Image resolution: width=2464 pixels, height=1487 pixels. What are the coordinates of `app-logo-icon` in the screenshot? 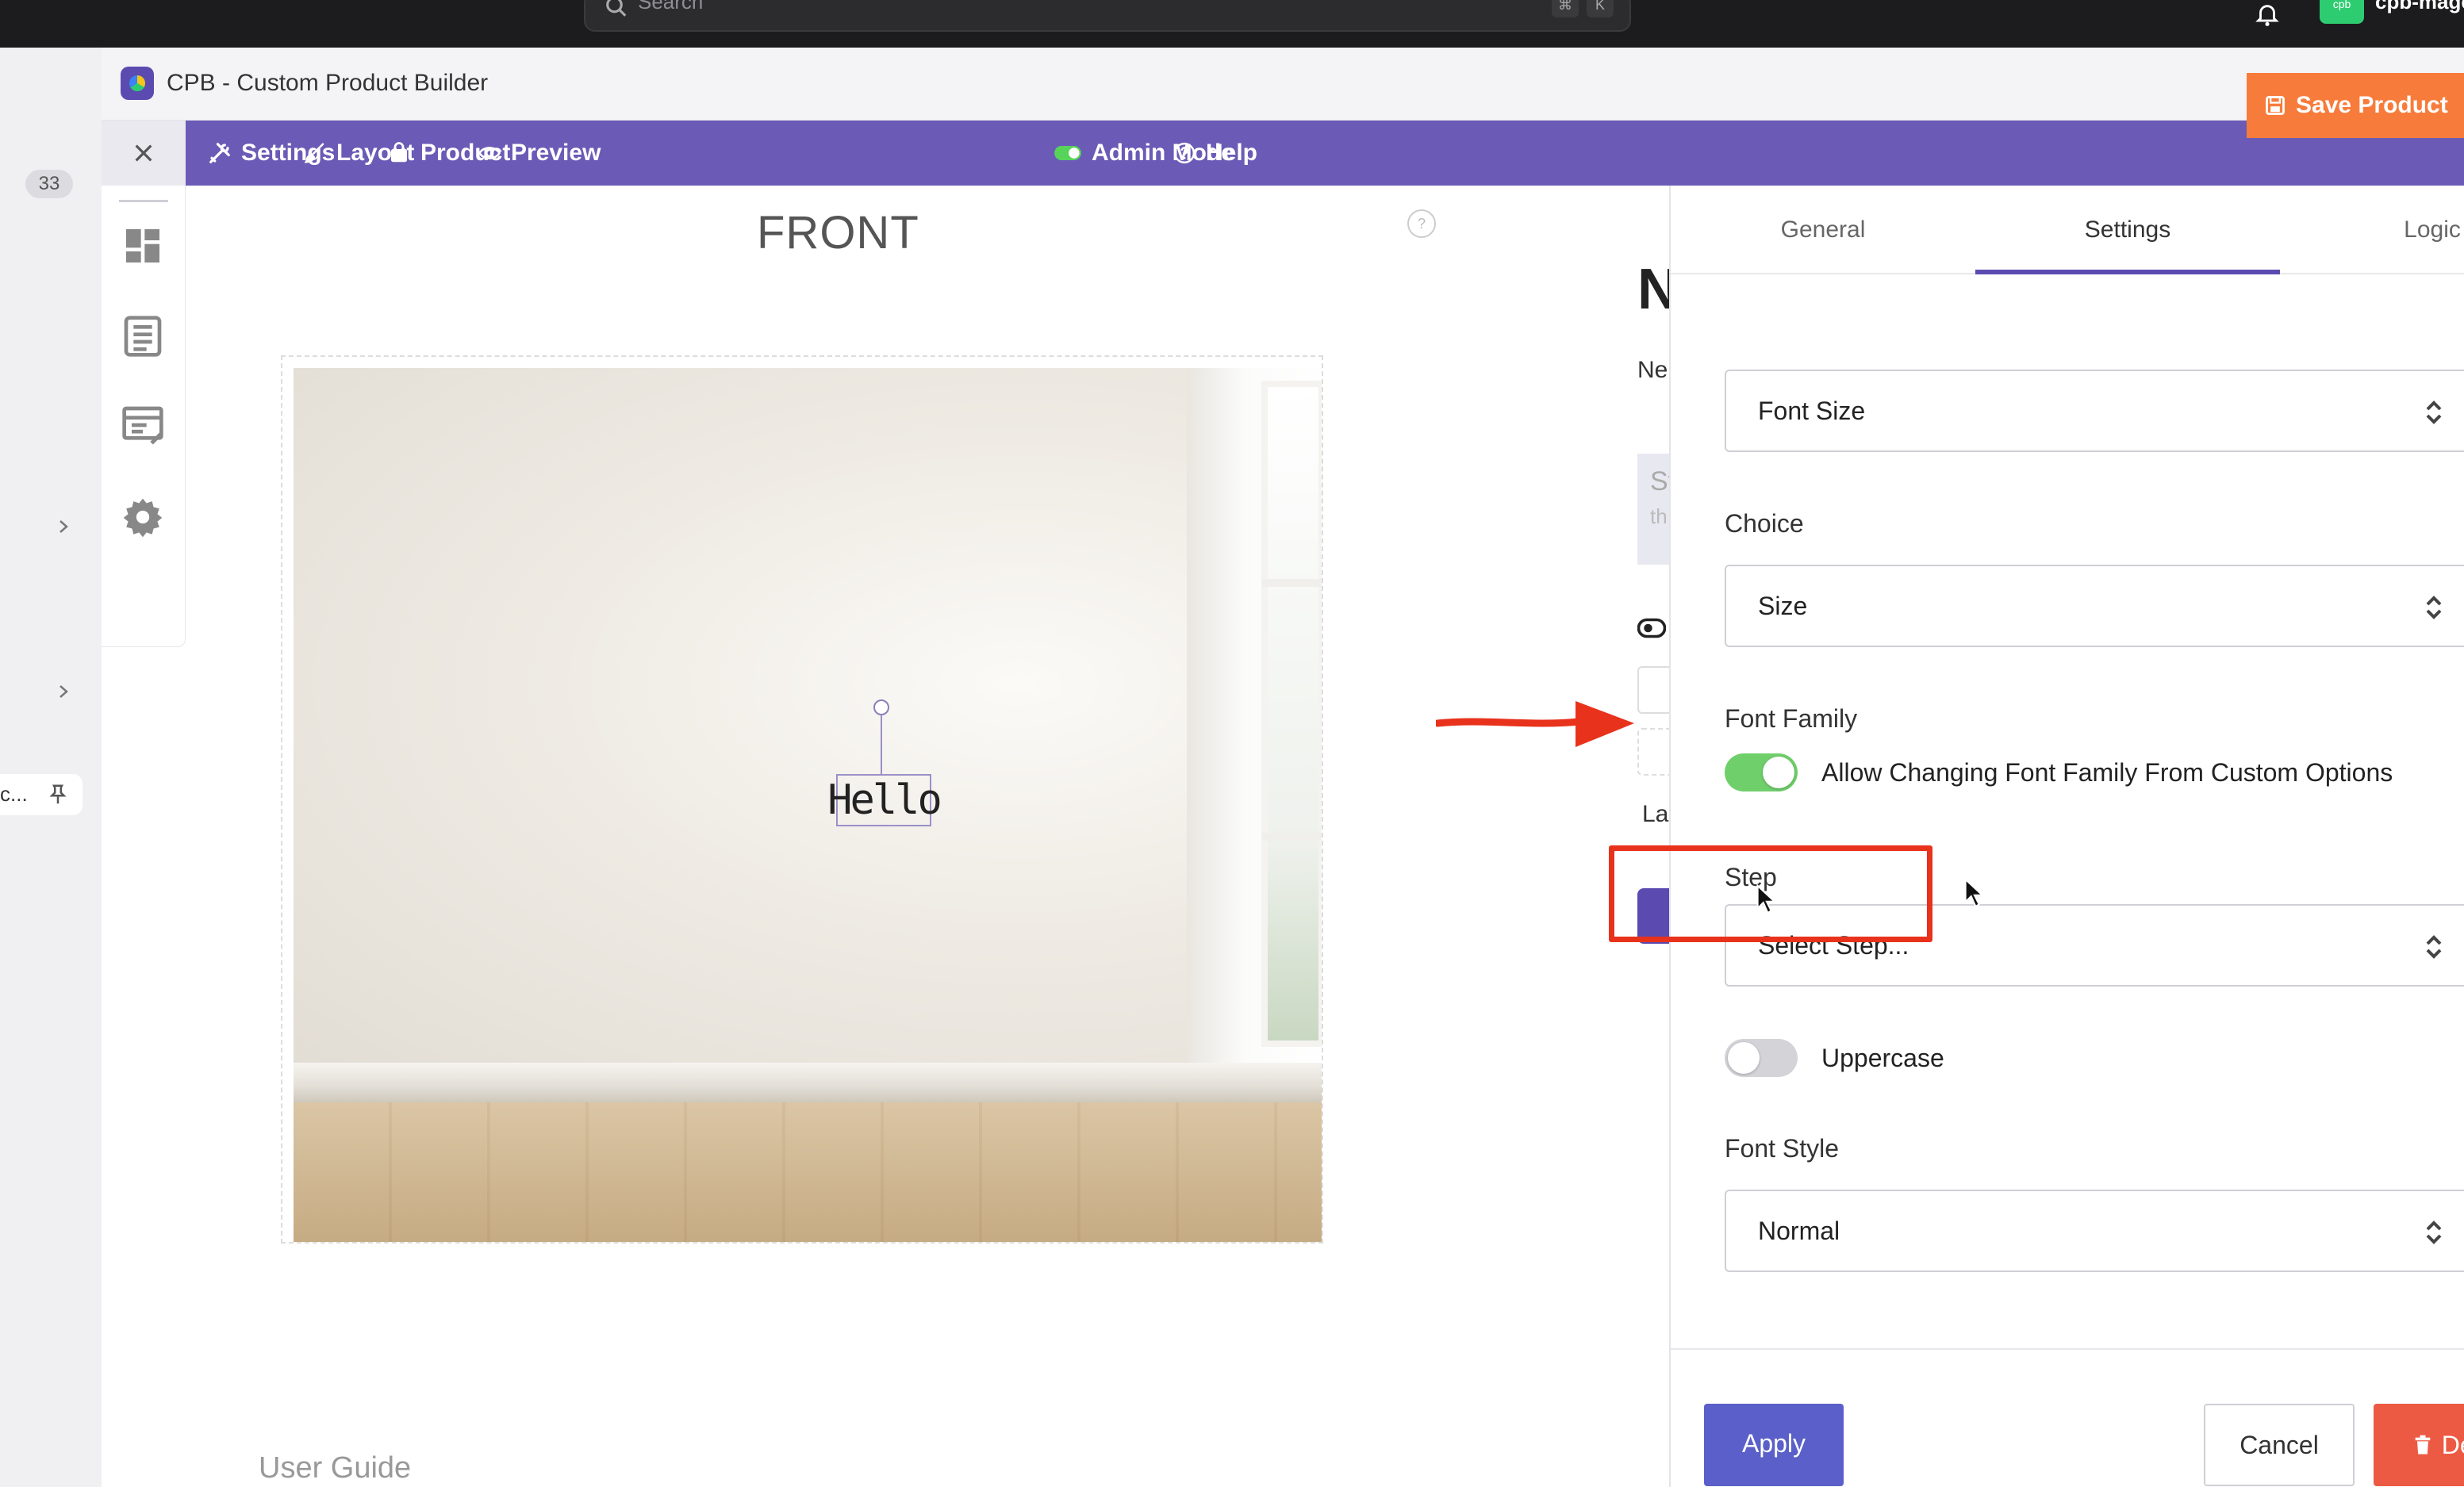 It's located at (137, 83).